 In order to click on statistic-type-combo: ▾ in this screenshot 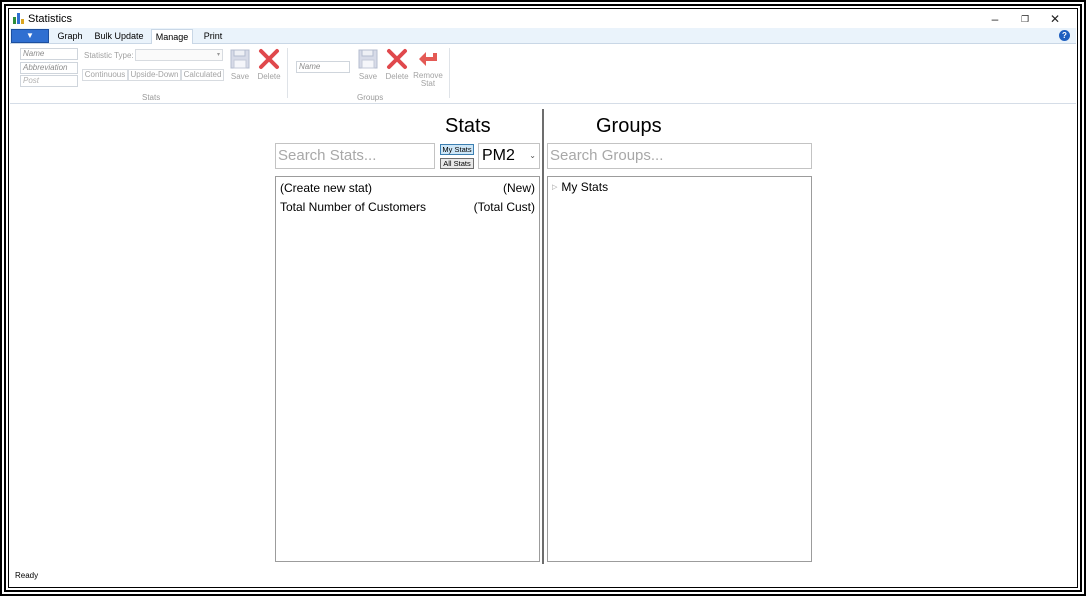, I will do `click(179, 55)`.